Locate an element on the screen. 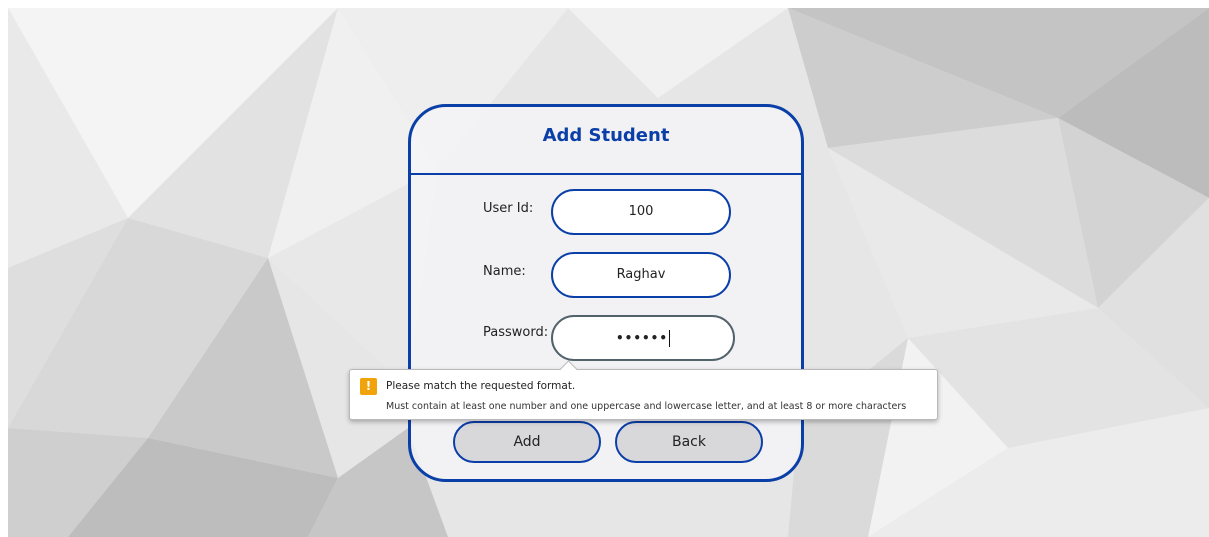  name-input: Raghav is located at coordinates (641, 275).